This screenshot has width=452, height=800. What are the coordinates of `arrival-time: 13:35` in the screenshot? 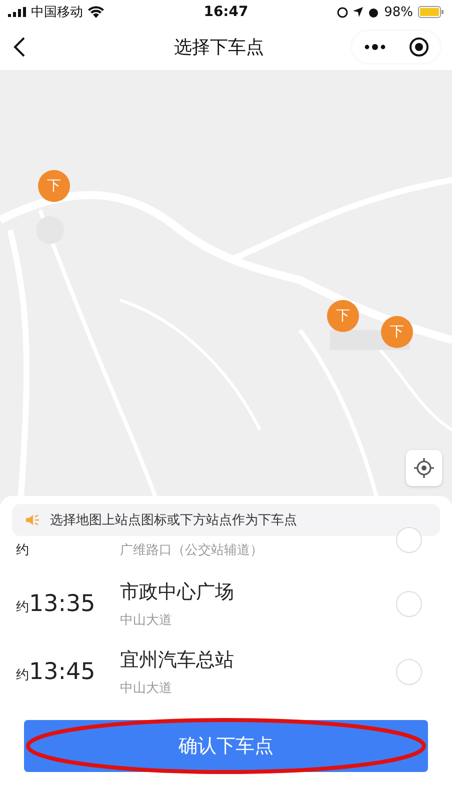 It's located at (62, 604).